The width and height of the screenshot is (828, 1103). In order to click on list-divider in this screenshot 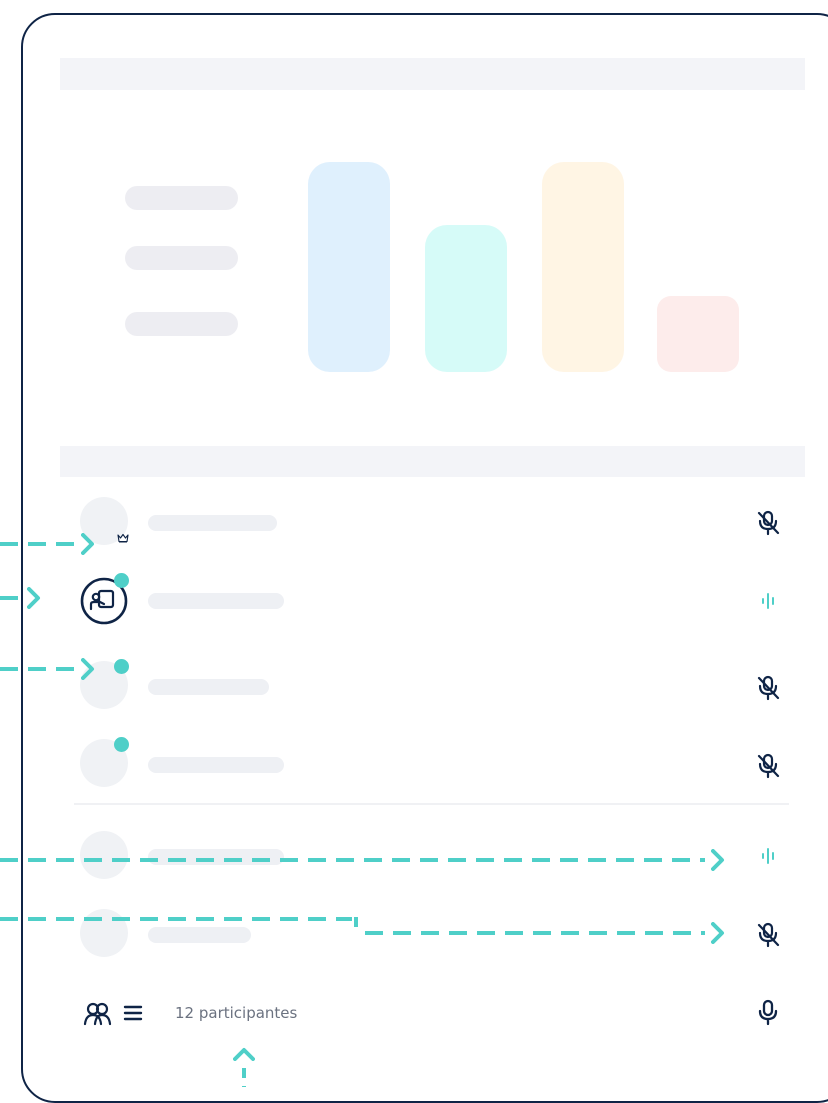, I will do `click(431, 804)`.